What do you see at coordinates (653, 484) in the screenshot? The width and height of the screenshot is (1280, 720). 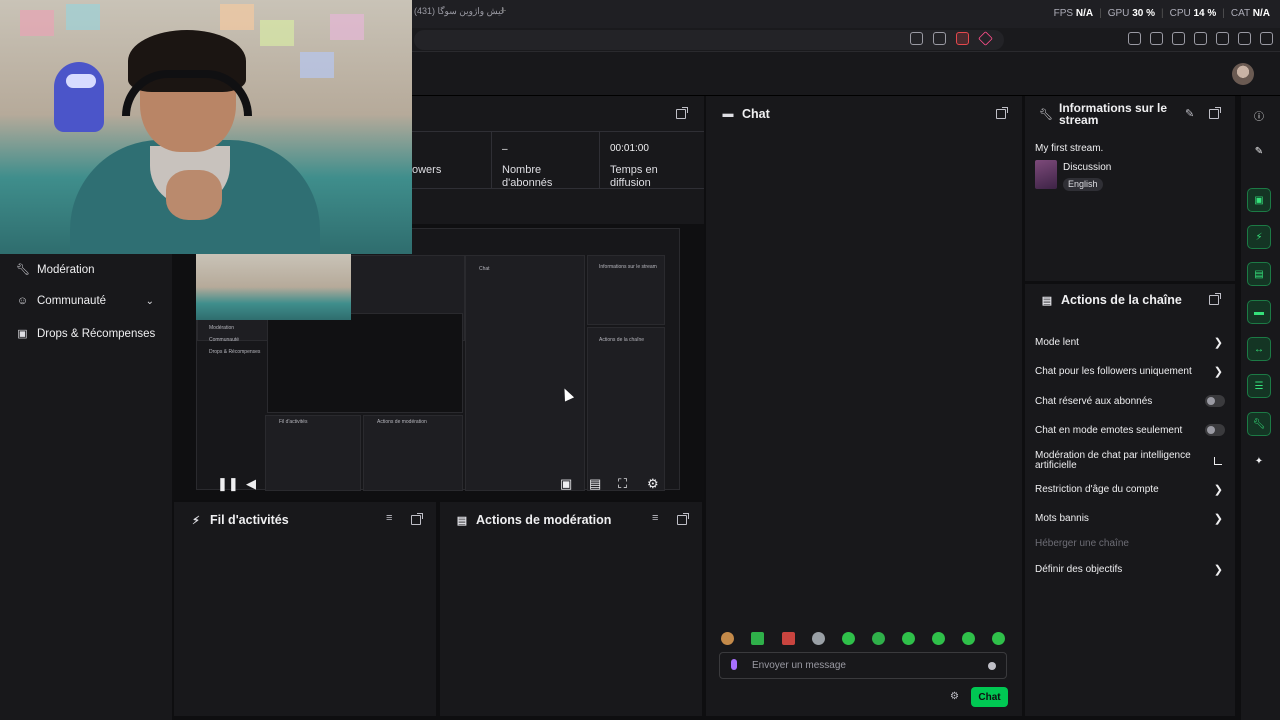 I see `settings-icon: ⚙` at bounding box center [653, 484].